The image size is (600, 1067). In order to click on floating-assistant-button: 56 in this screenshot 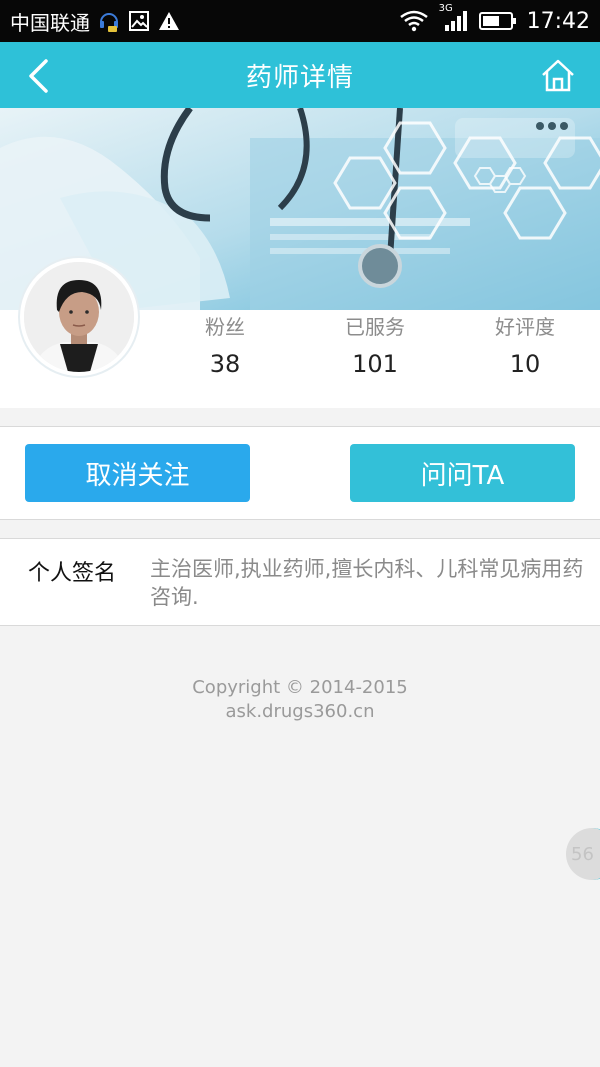, I will do `click(583, 854)`.